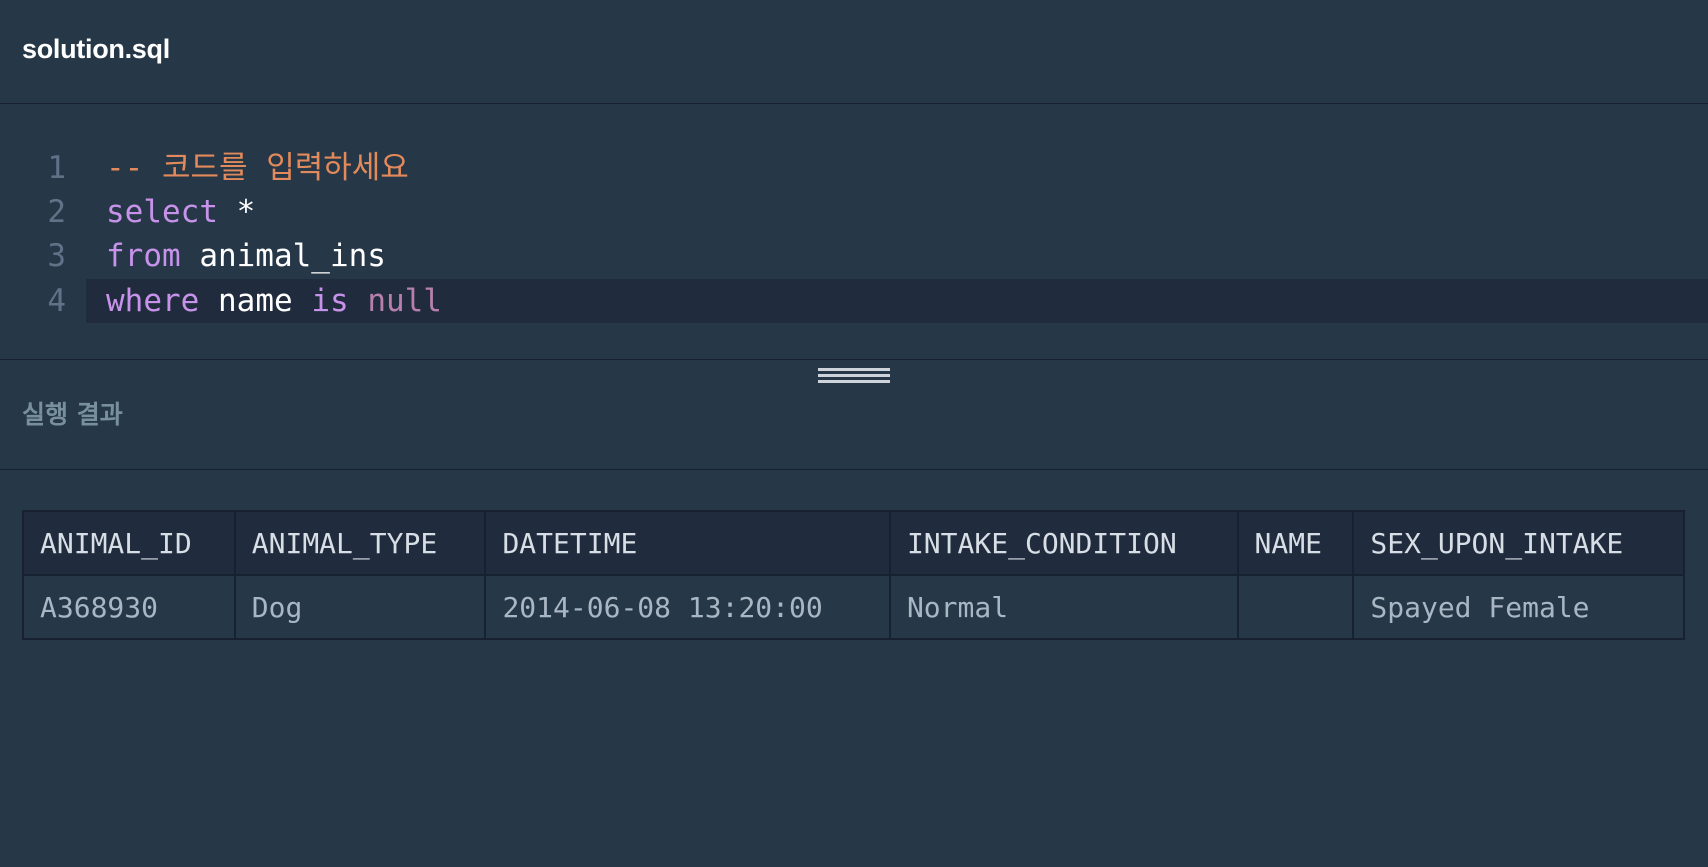 This screenshot has width=1708, height=867. I want to click on code-identifier: animal_ins, so click(283, 256).